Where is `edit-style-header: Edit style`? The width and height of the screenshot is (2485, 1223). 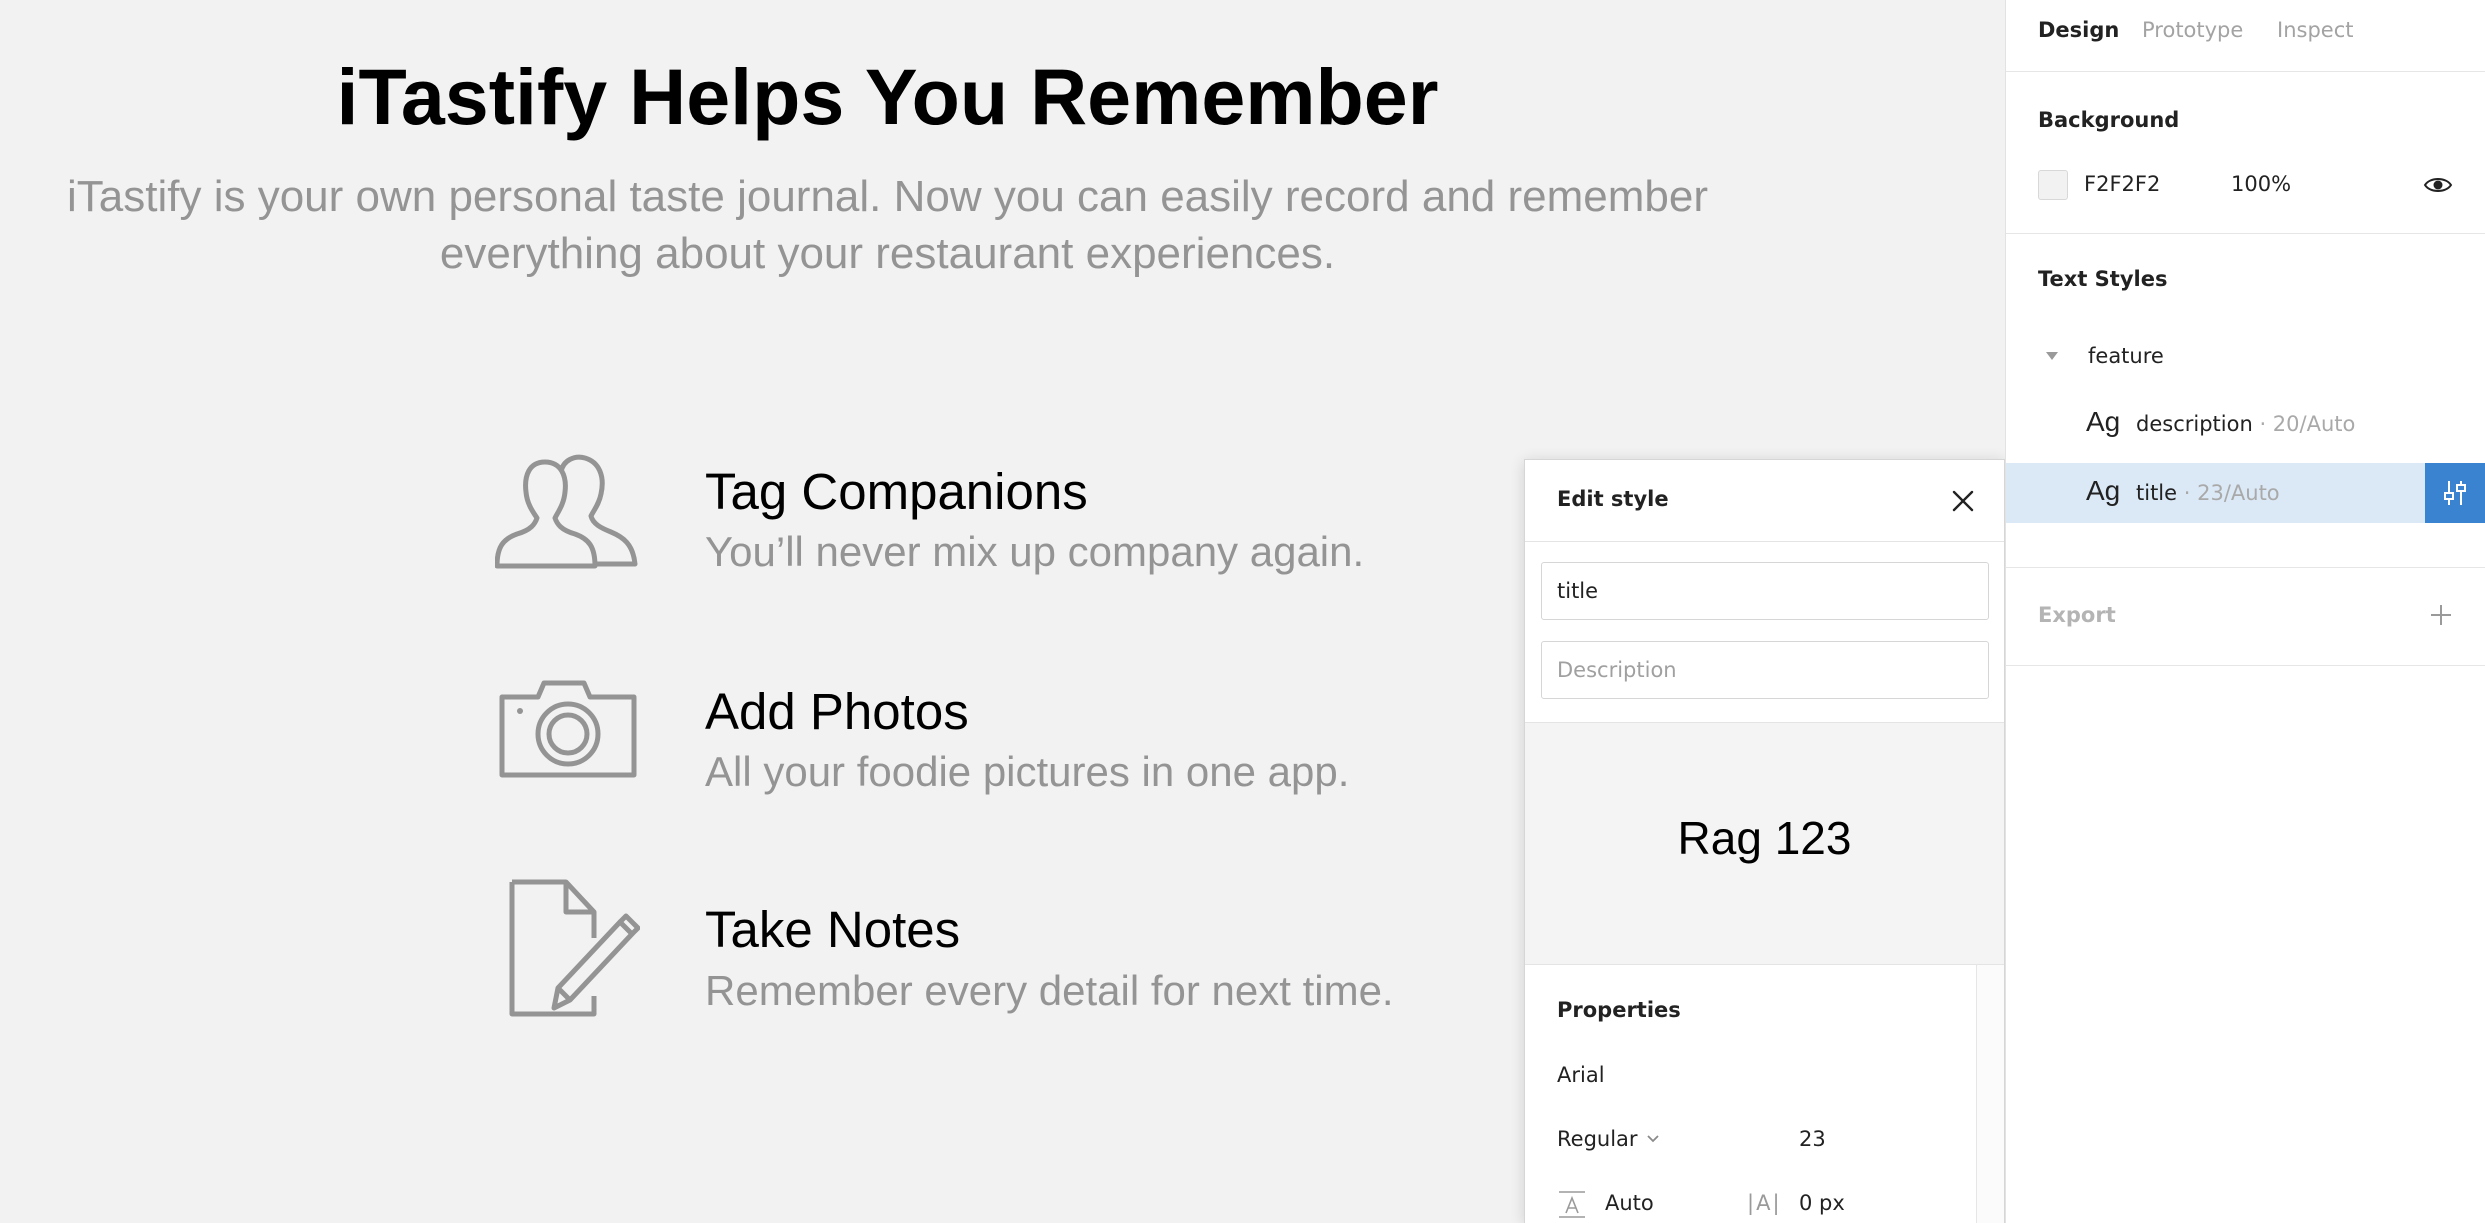
edit-style-header: Edit style is located at coordinates (1764, 501).